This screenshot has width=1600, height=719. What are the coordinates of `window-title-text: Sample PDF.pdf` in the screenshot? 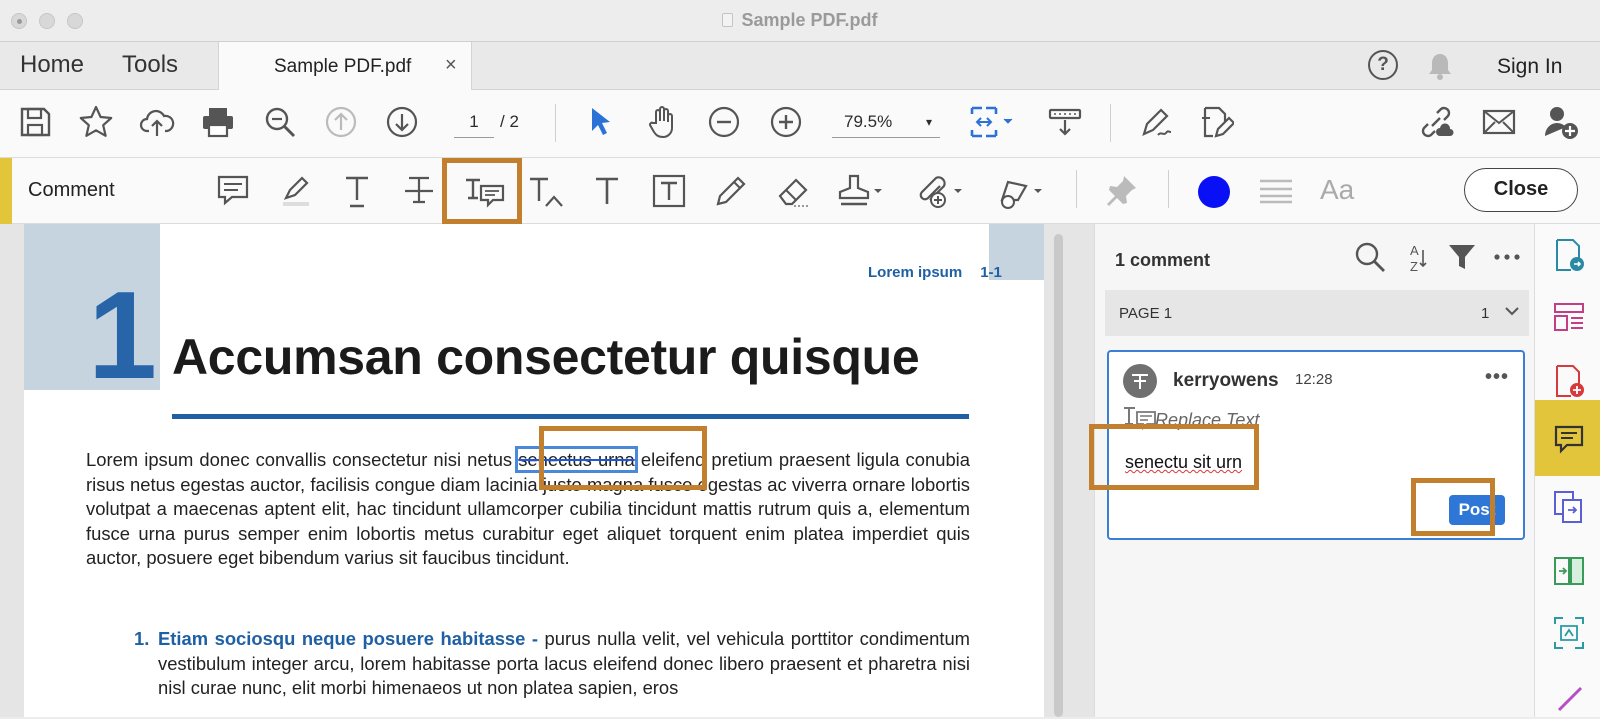 It's located at (809, 20).